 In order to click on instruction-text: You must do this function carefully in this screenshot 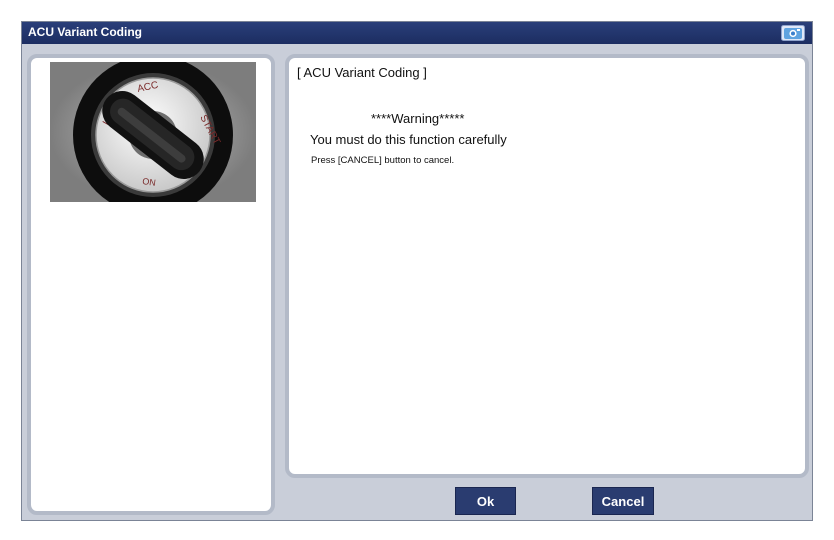, I will do `click(408, 139)`.